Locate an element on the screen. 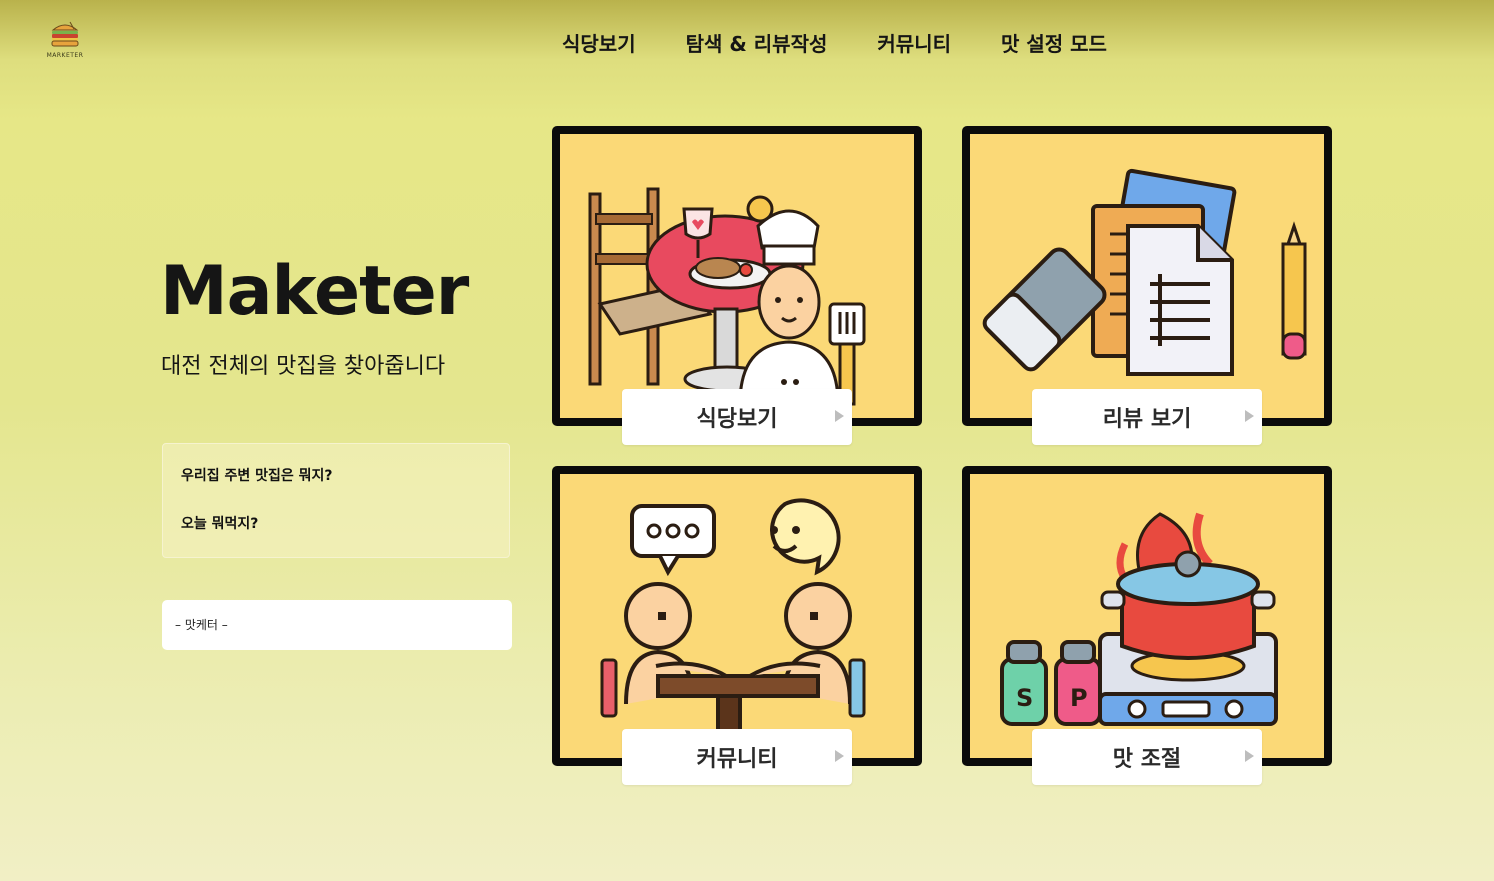  svg-text: S is located at coordinates (1024, 698).